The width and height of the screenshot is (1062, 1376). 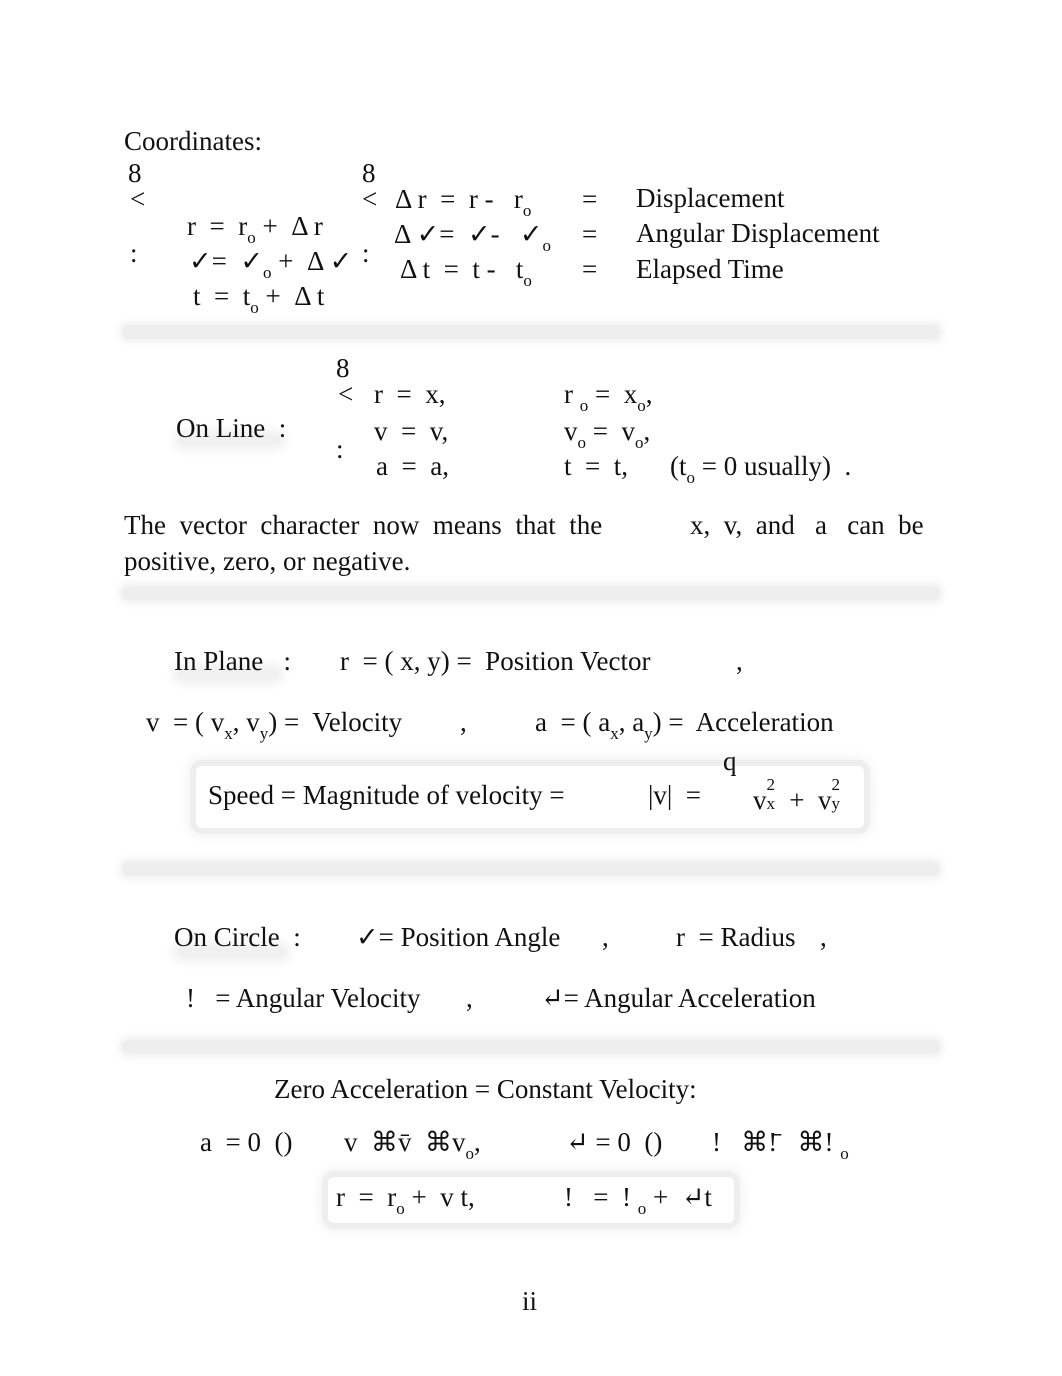 What do you see at coordinates (730, 761) in the screenshot?
I see `sqrt-icon: q` at bounding box center [730, 761].